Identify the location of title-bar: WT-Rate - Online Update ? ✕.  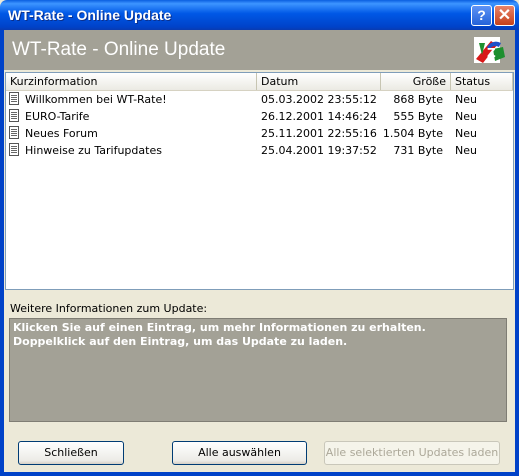
(259, 15).